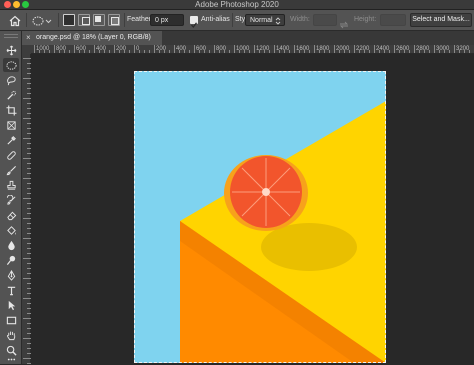 The height and width of the screenshot is (365, 474). What do you see at coordinates (92, 38) in the screenshot?
I see `document-tab: × orange.psd @ 18% (Layer 0, RGB/8)` at bounding box center [92, 38].